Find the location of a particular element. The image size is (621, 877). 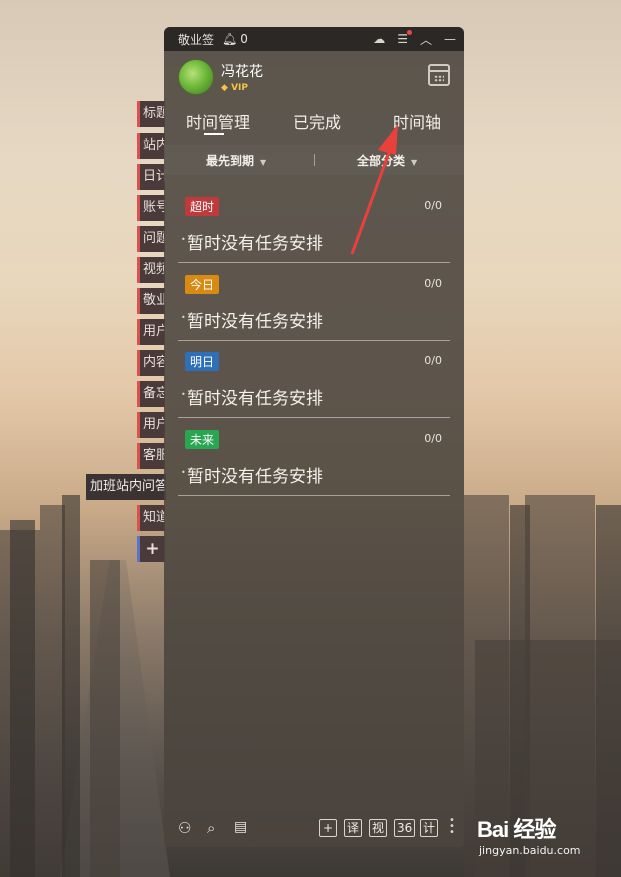

translate-button: 译 is located at coordinates (353, 828).